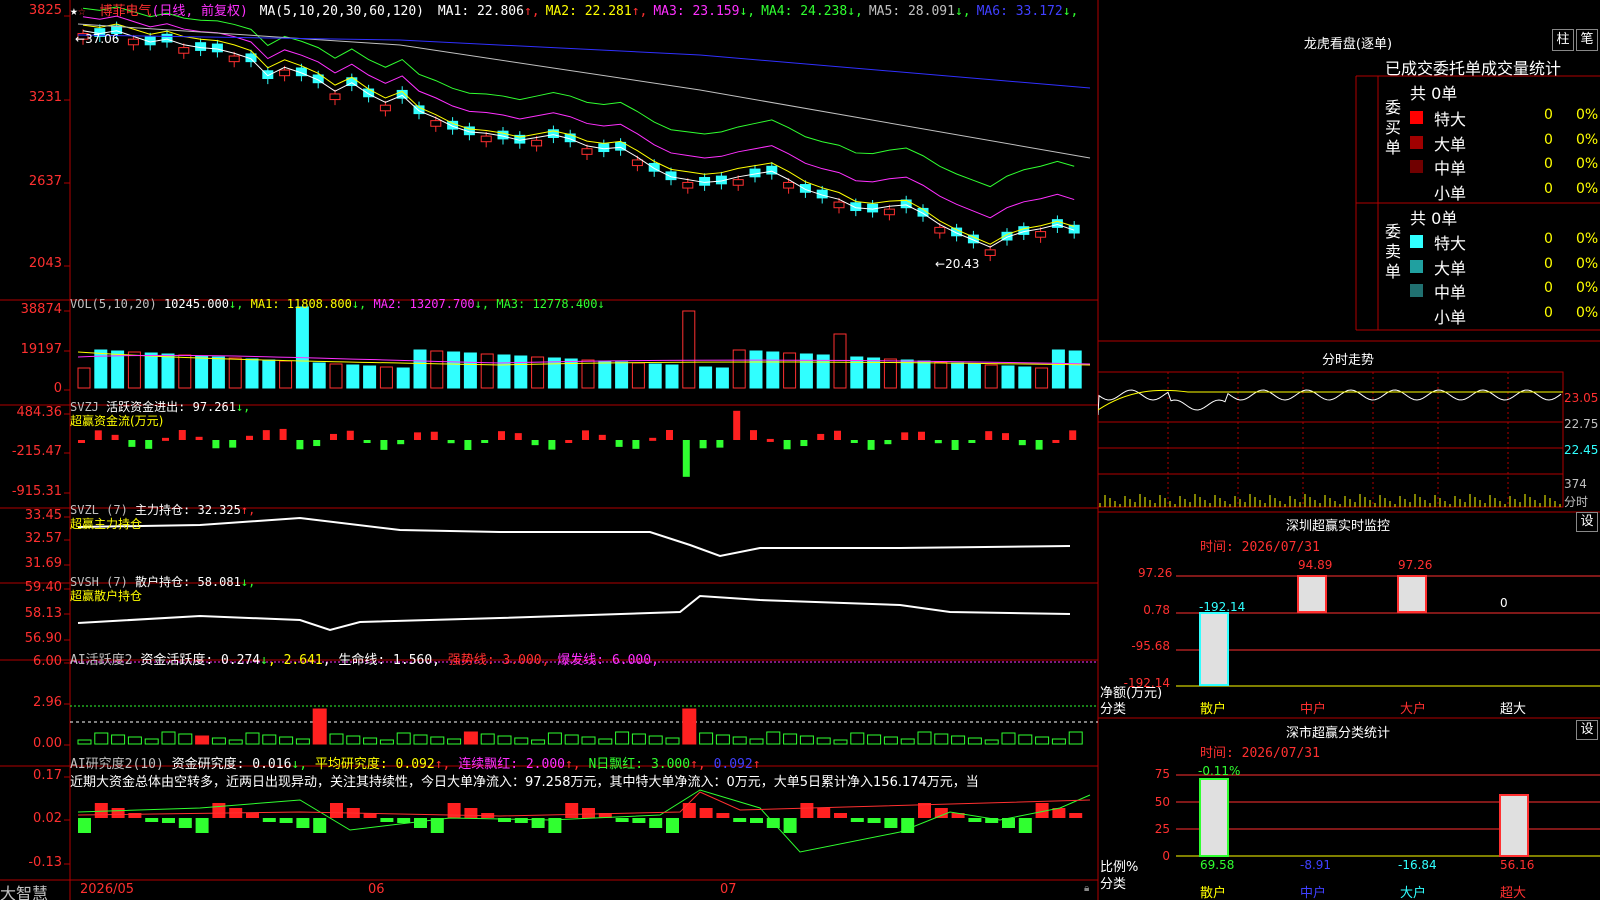 The width and height of the screenshot is (1600, 900). What do you see at coordinates (248, 582) in the screenshot?
I see `svsh-arrow: ↓,` at bounding box center [248, 582].